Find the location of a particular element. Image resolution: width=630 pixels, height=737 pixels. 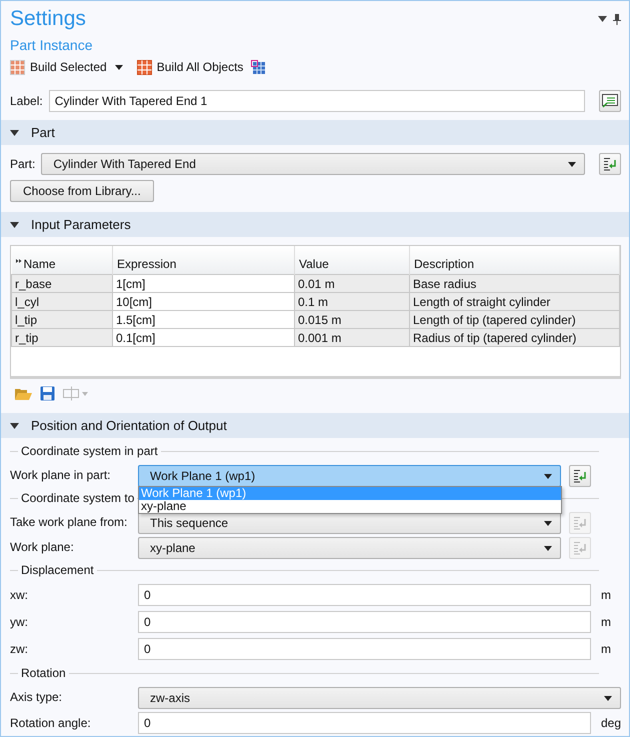

panel-subtitle: Part Instance is located at coordinates (52, 45).